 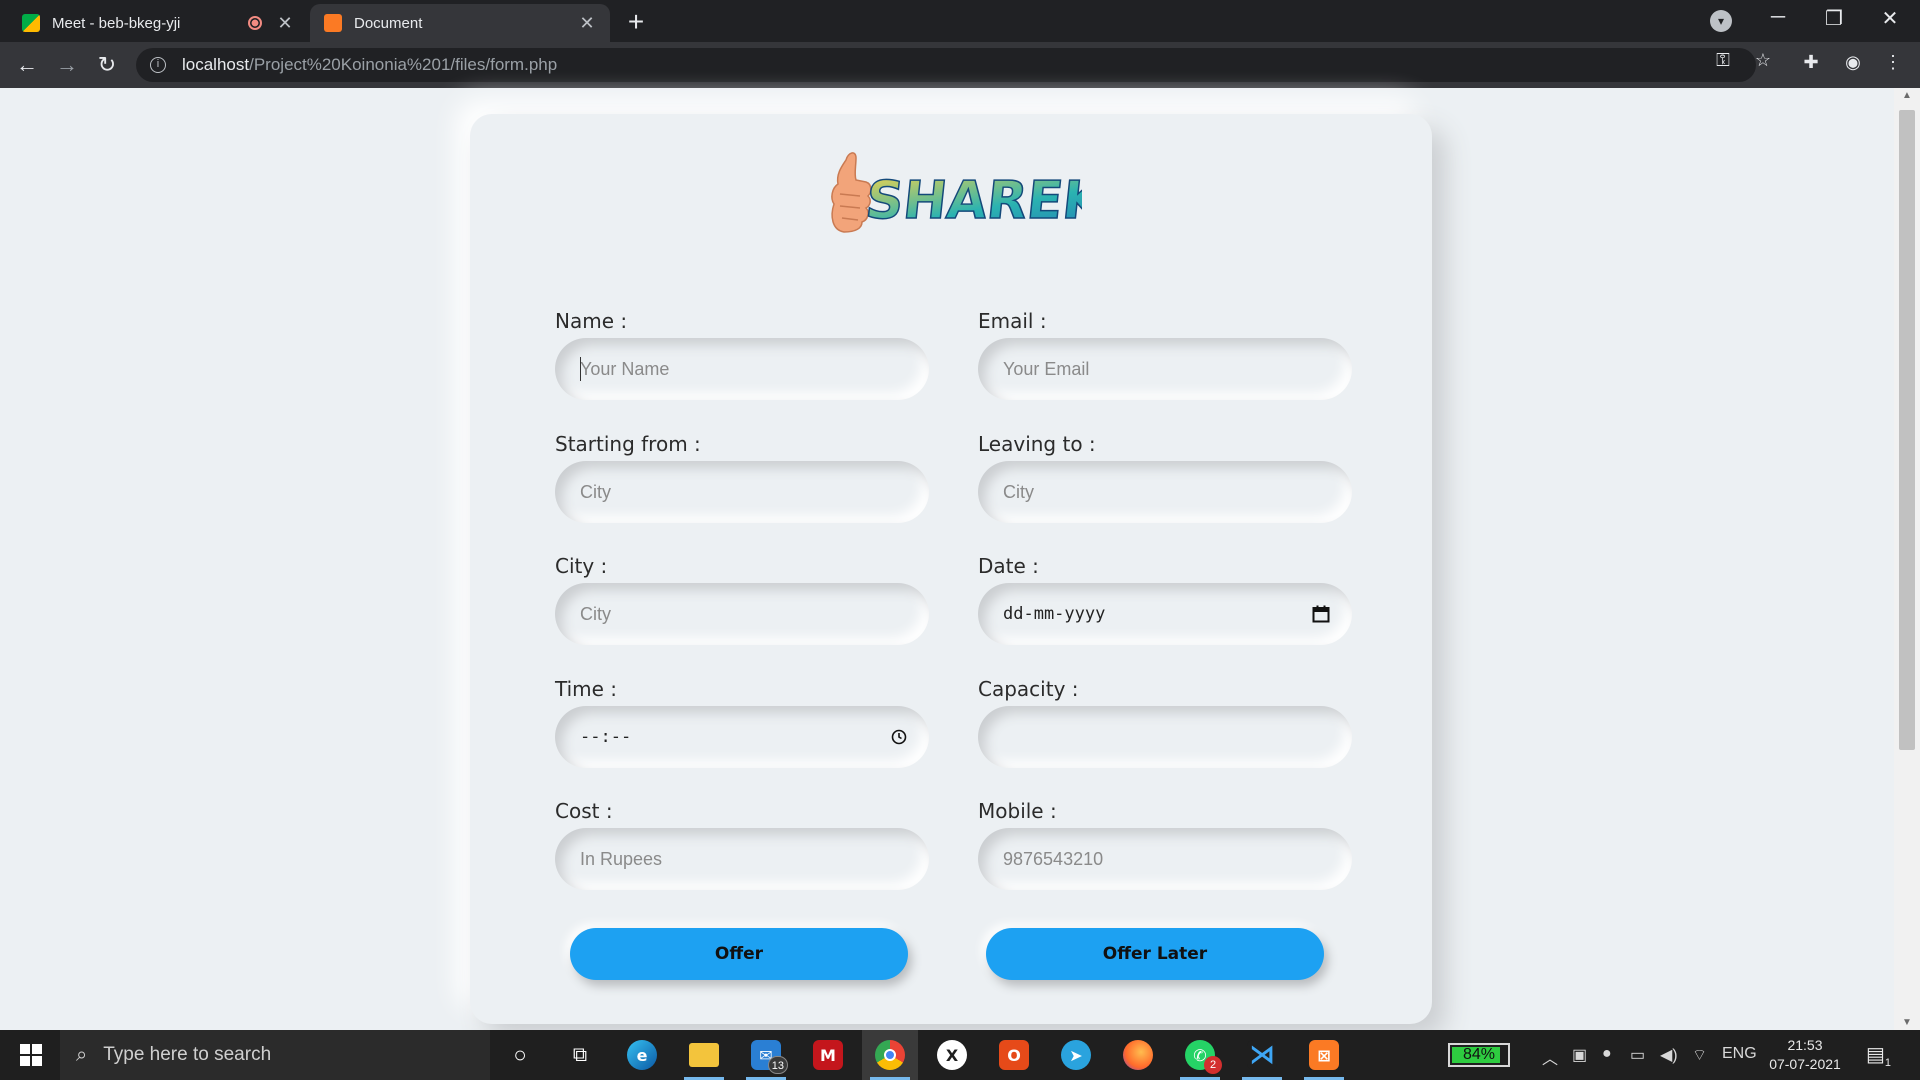 I want to click on cortana-icon: ○, so click(x=520, y=1055).